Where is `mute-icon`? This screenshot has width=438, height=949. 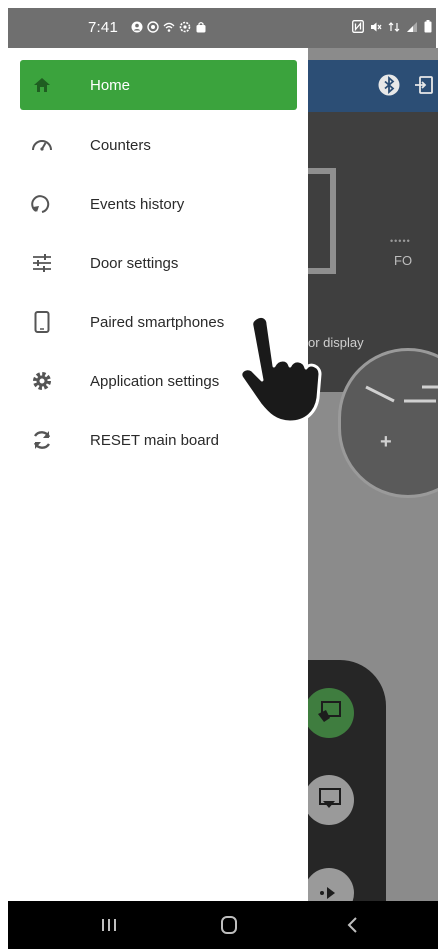 mute-icon is located at coordinates (376, 26).